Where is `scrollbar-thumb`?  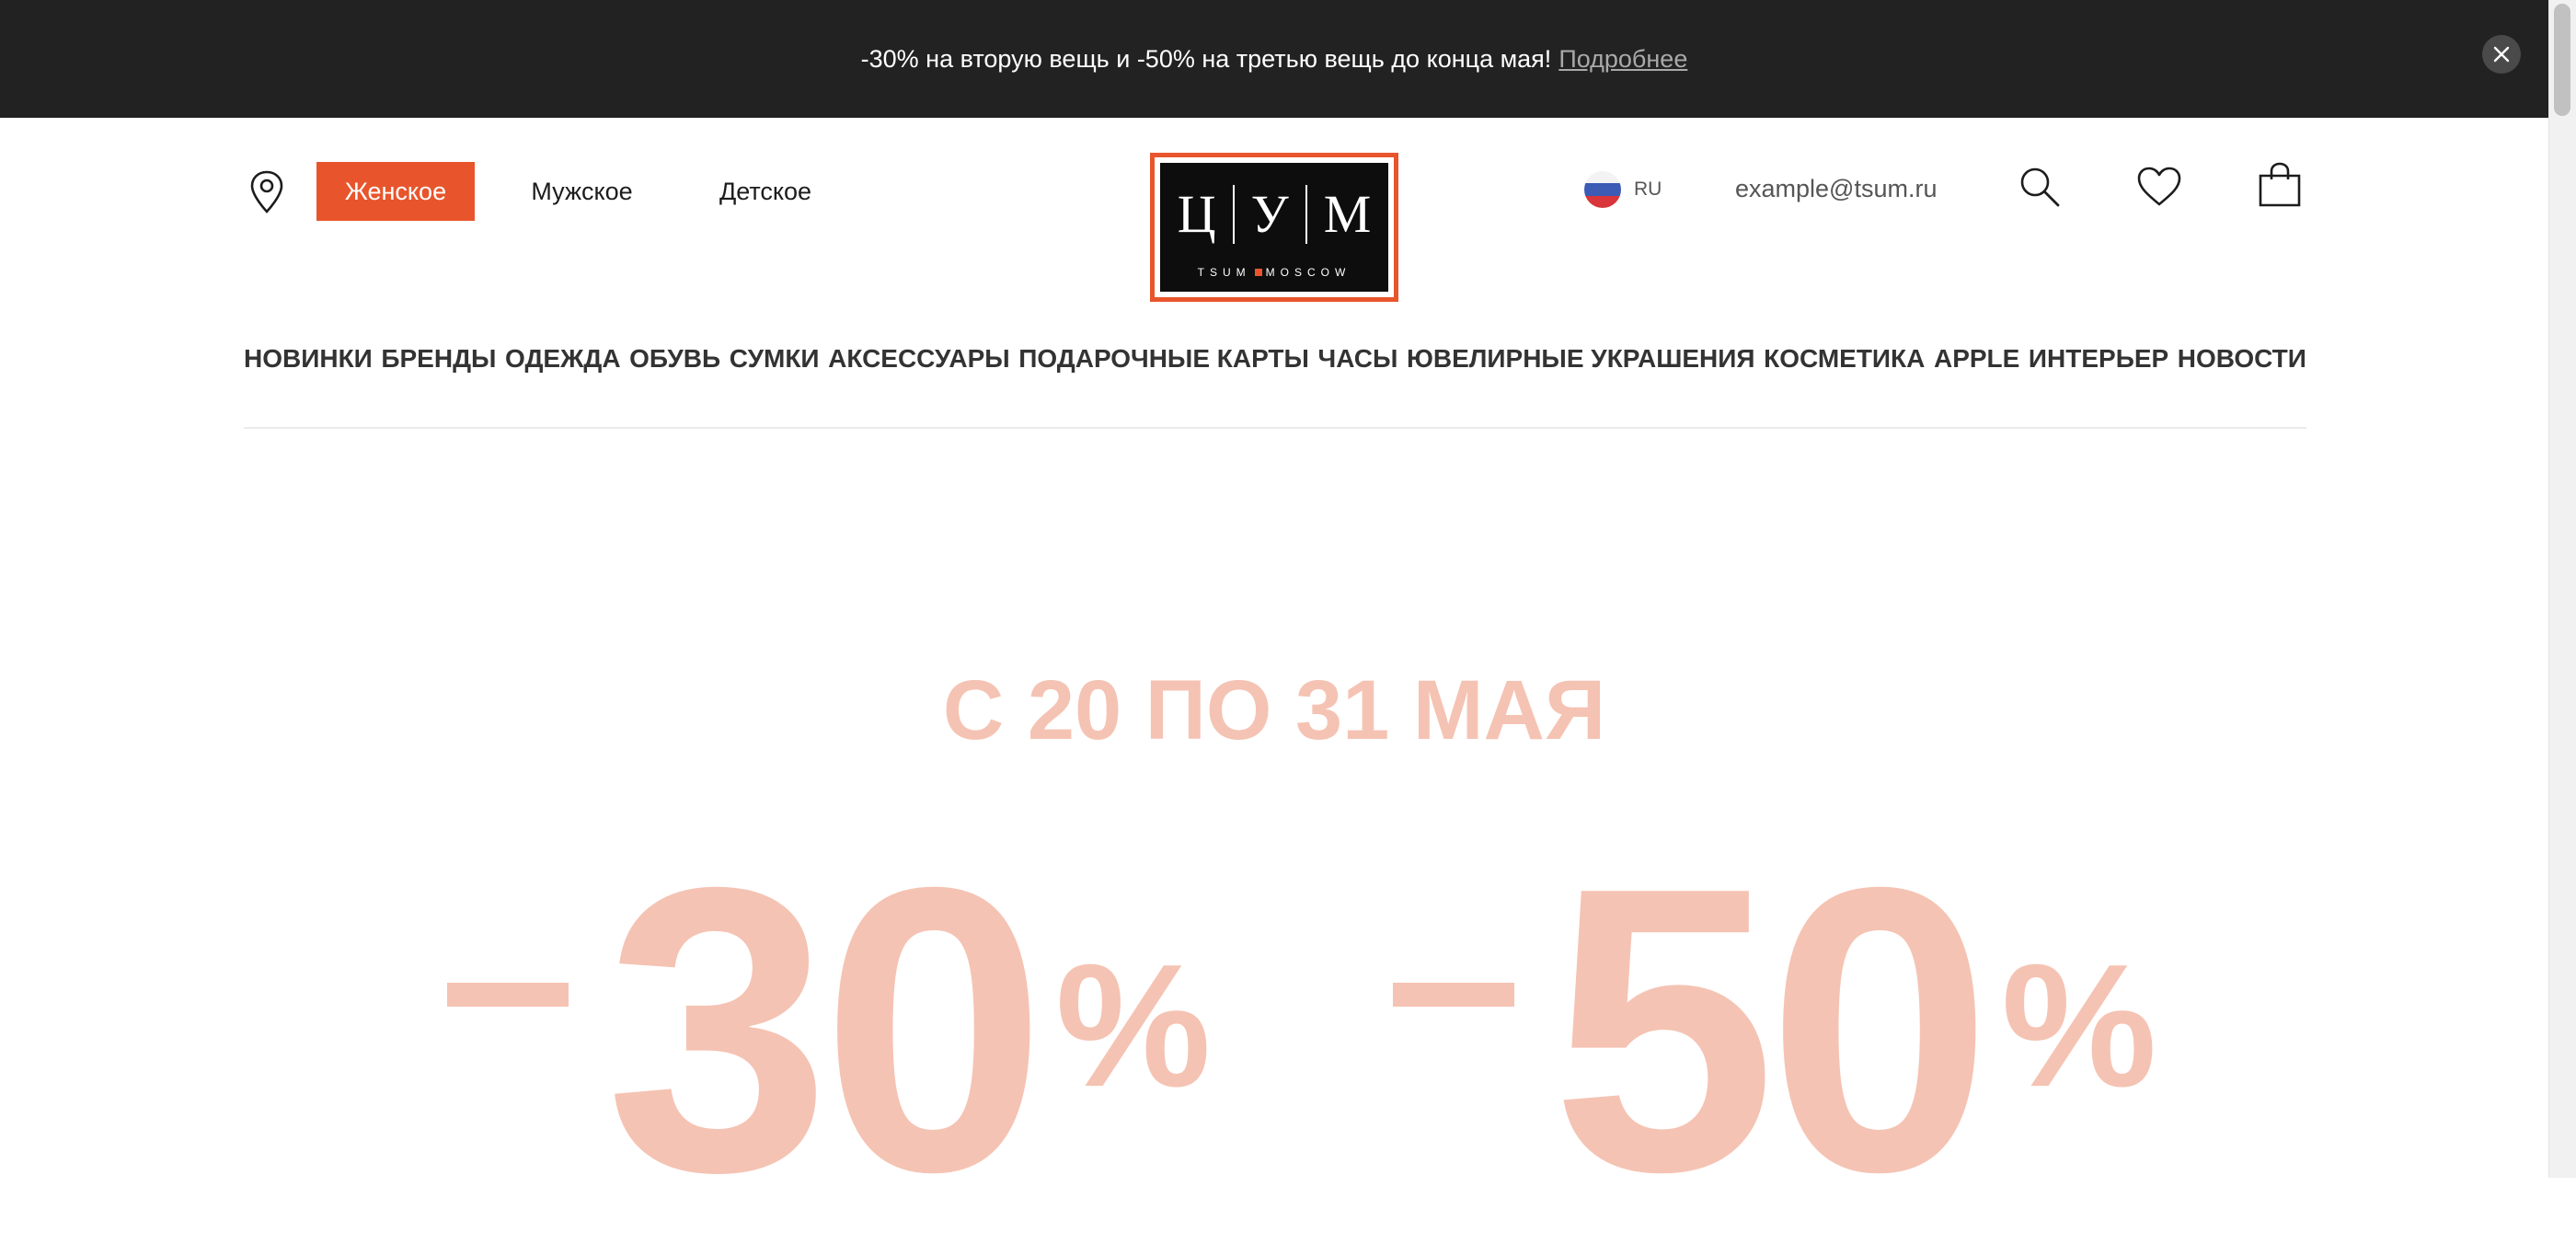 scrollbar-thumb is located at coordinates (2562, 60).